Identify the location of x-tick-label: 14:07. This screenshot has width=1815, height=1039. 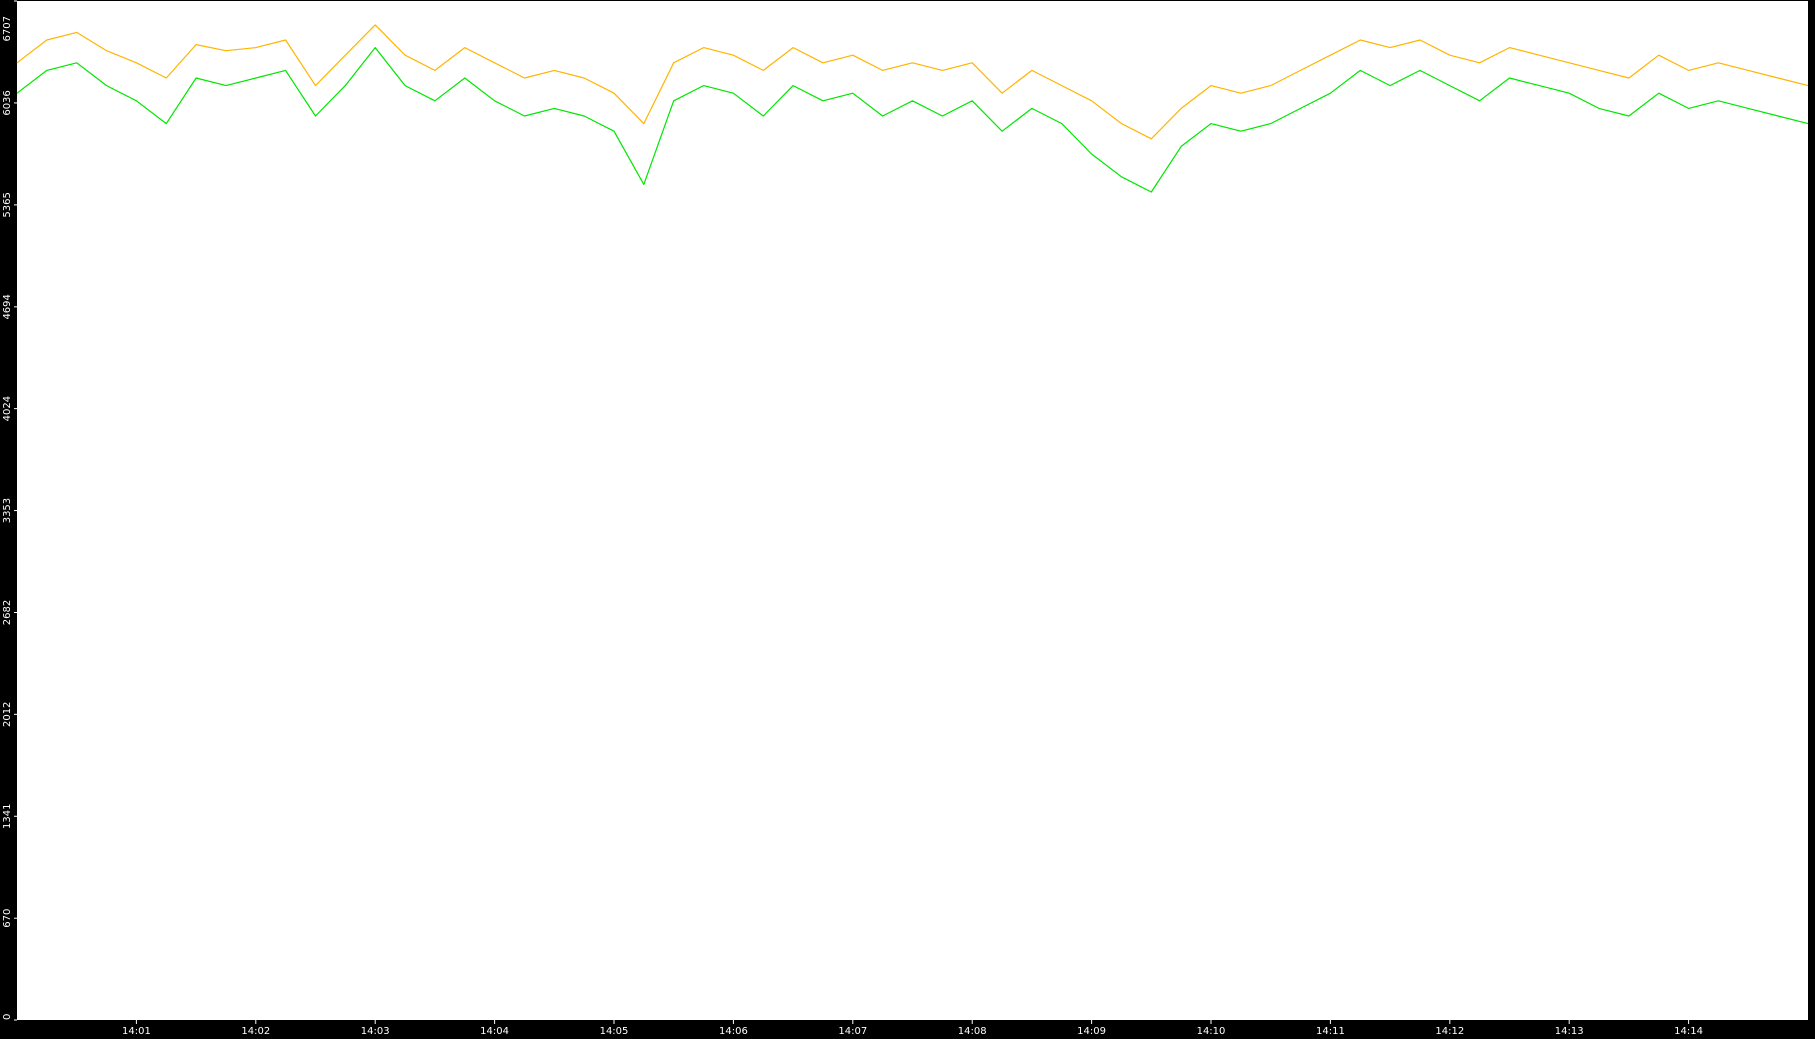
(852, 1031).